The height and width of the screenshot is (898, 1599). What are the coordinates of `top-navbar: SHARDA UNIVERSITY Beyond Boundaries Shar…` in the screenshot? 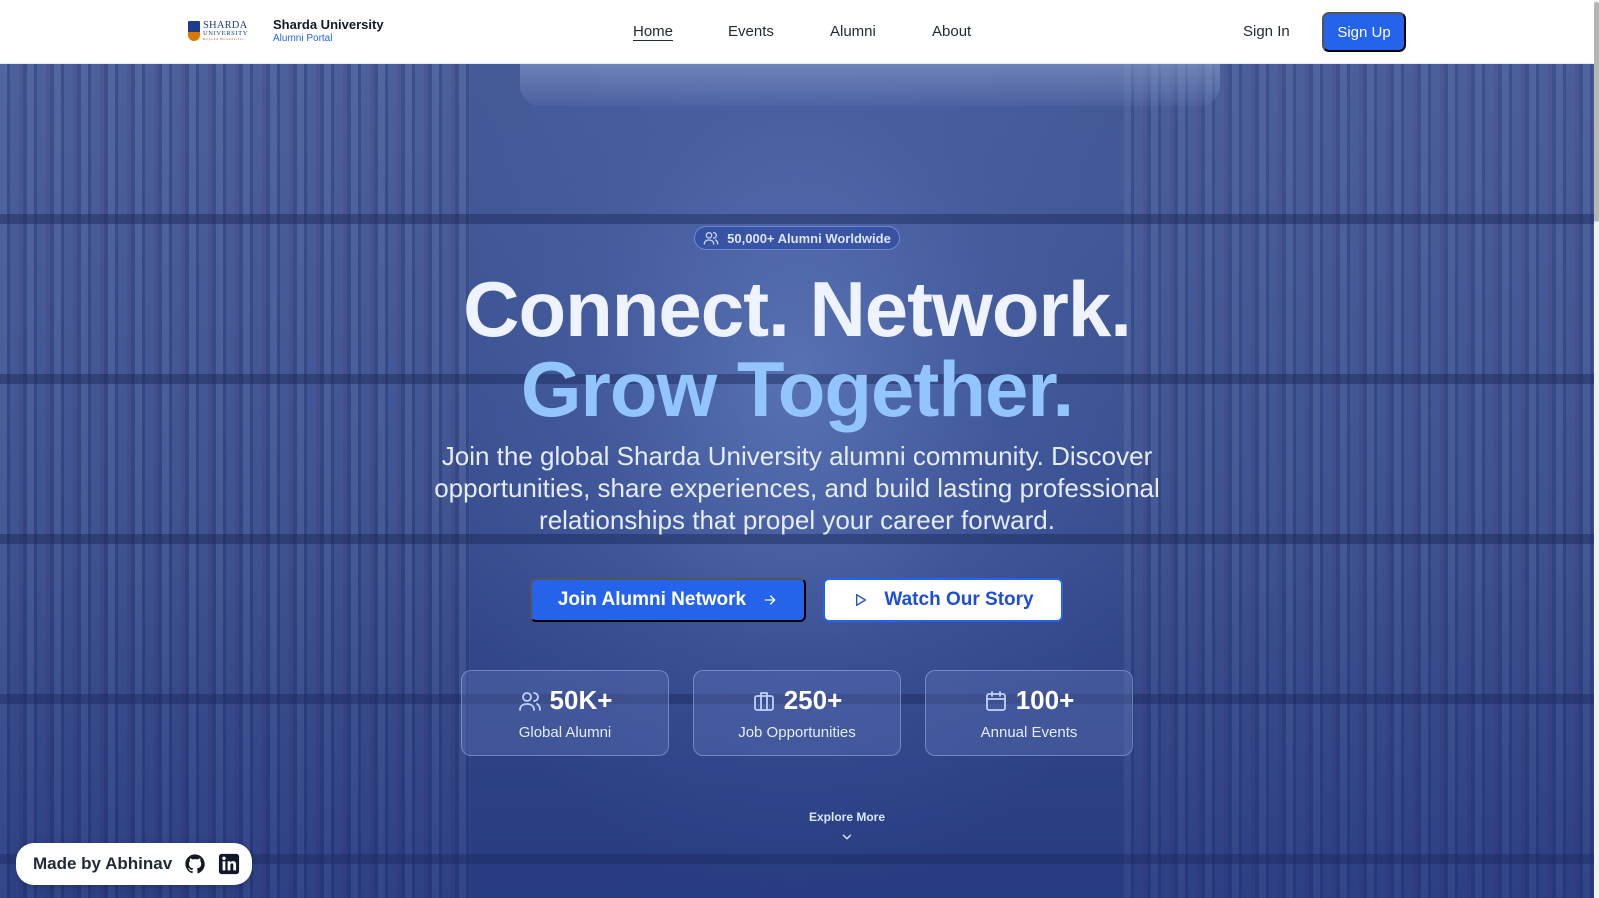 It's located at (799, 32).